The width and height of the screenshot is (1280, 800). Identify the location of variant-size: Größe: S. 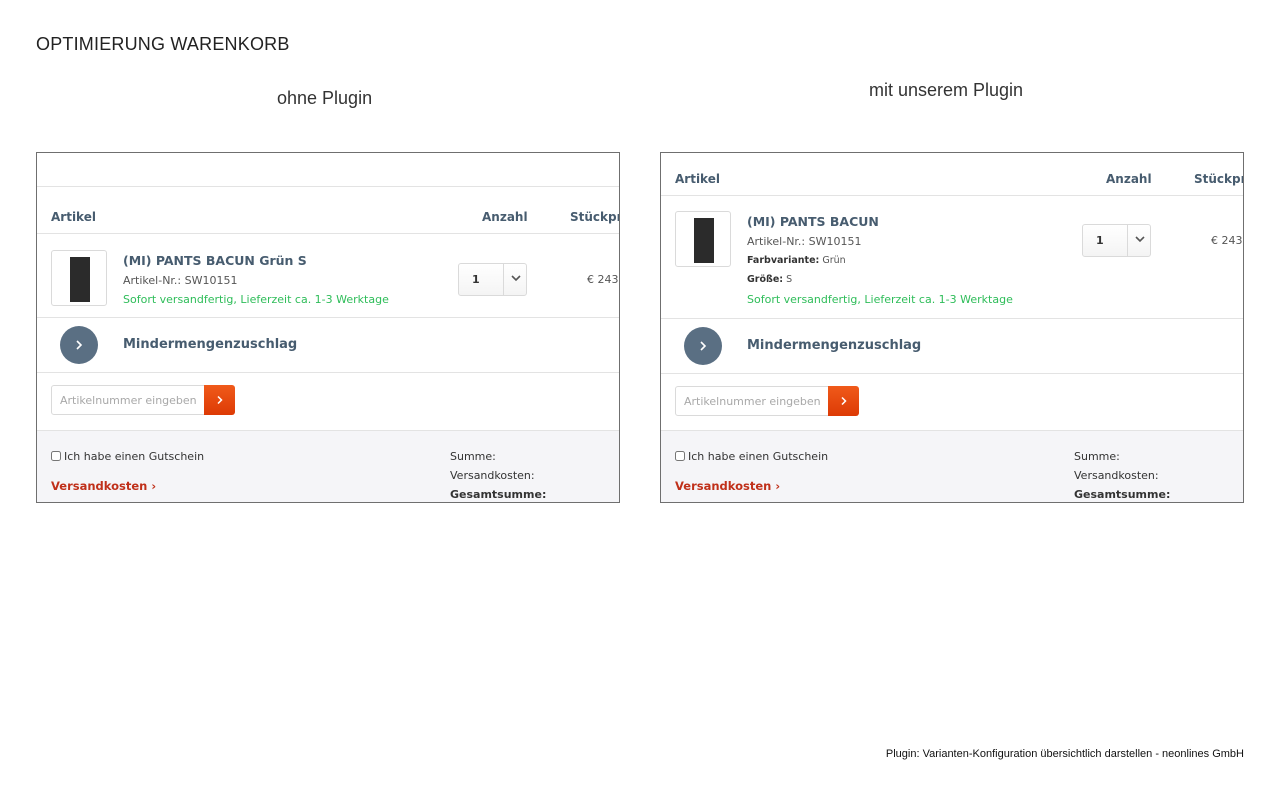
(769, 279).